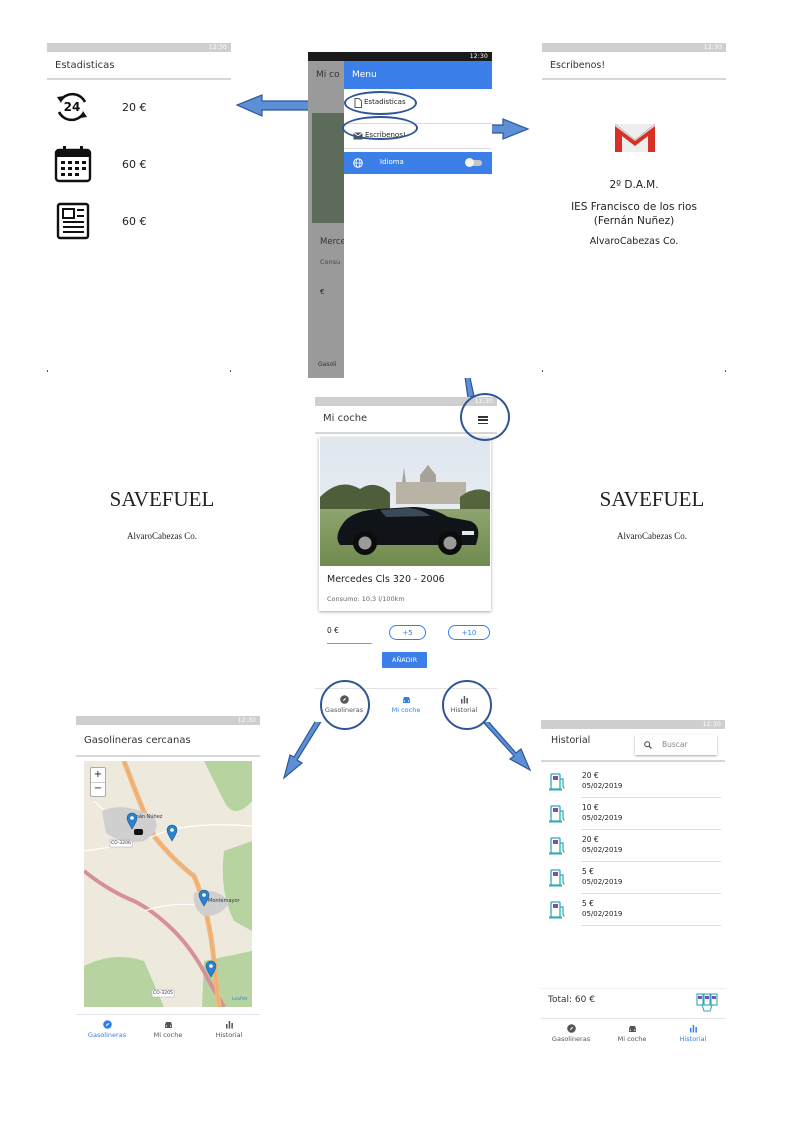  I want to click on zoom-in-button: +, so click(98, 775).